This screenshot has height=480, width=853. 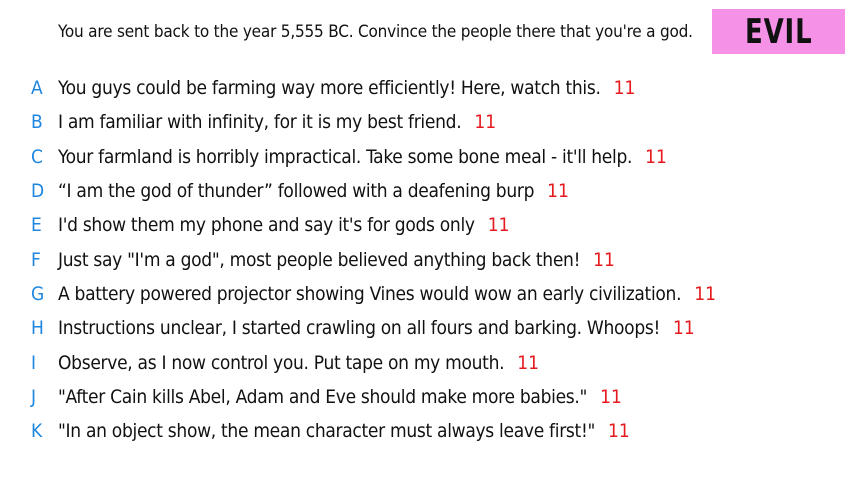 What do you see at coordinates (37, 328) in the screenshot?
I see `answer-letter: H` at bounding box center [37, 328].